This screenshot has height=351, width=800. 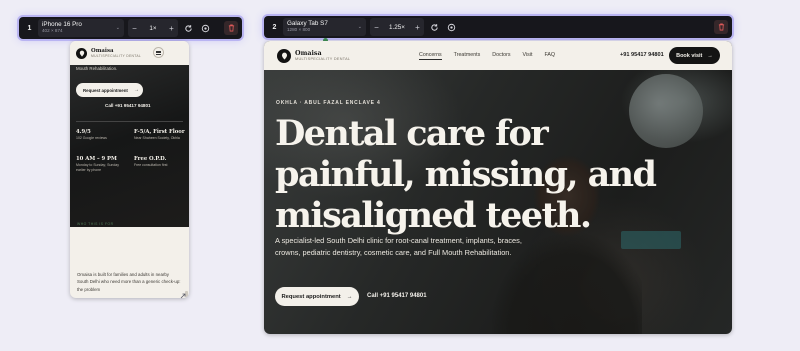 I want to click on nav-treatments: Treatments, so click(x=467, y=56).